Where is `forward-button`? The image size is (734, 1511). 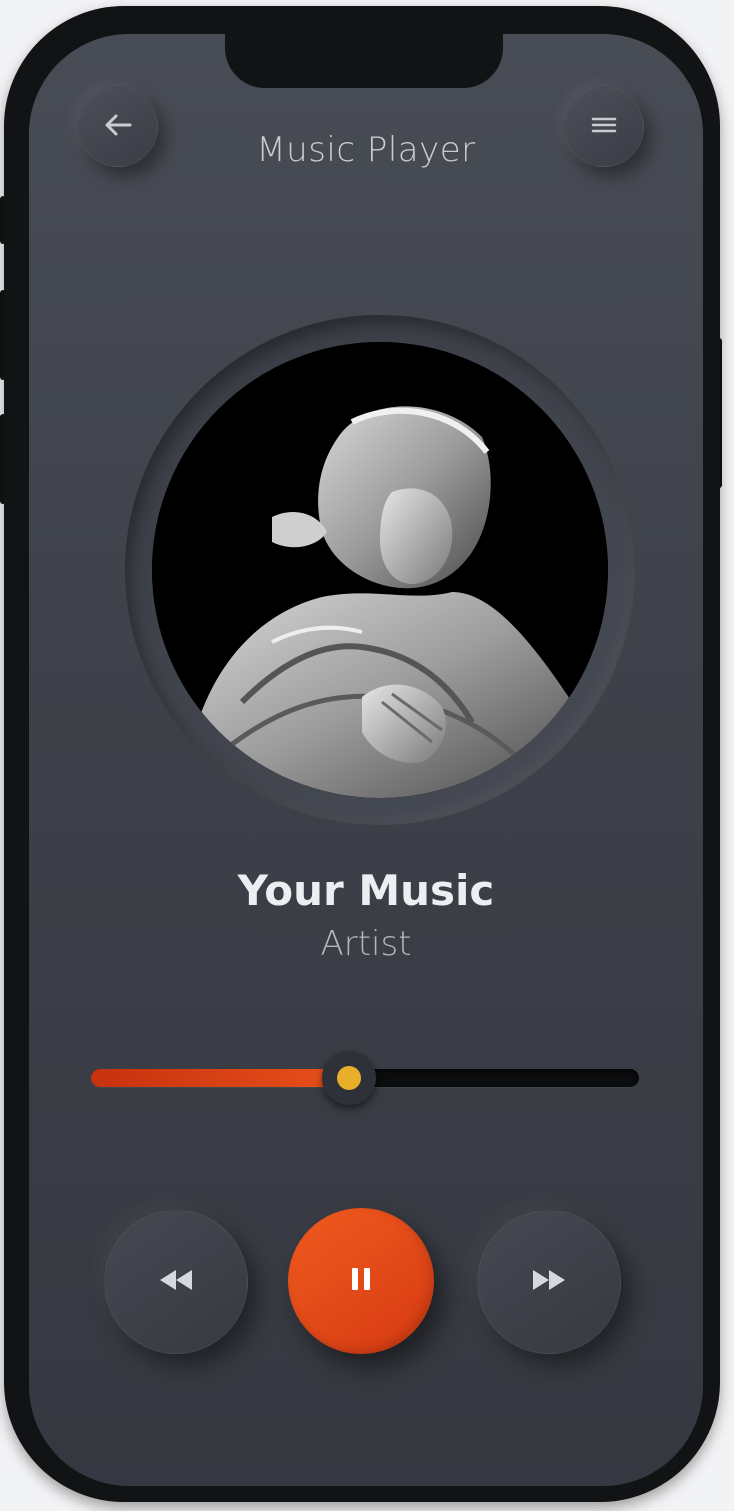 forward-button is located at coordinates (549, 1282).